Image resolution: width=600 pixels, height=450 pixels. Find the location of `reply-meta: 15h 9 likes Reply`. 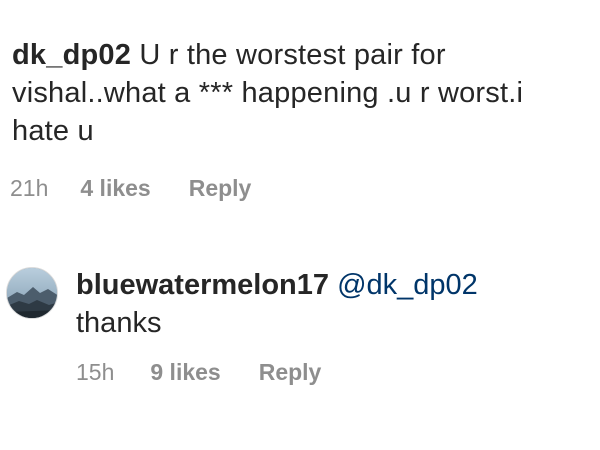

reply-meta: 15h 9 likes Reply is located at coordinates (198, 372).